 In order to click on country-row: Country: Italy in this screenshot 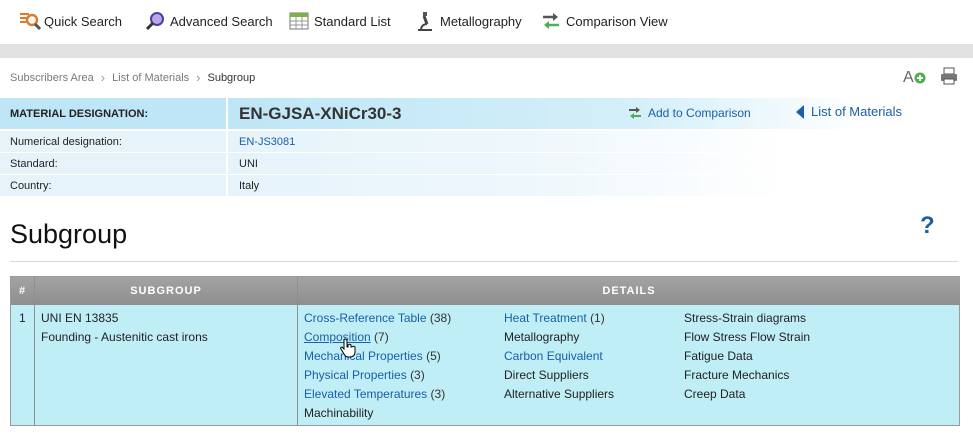, I will do `click(486, 185)`.